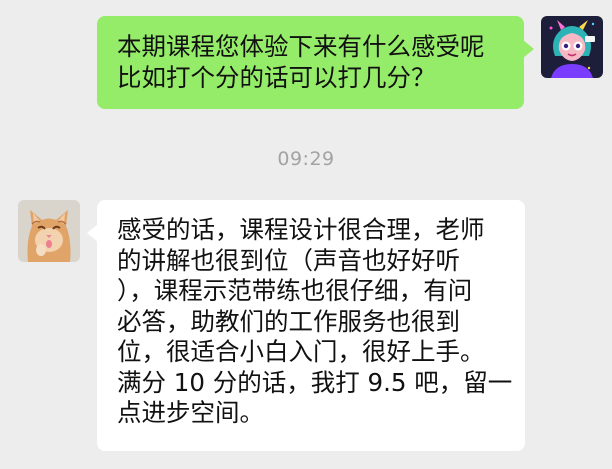  What do you see at coordinates (315, 382) in the screenshot?
I see `received-message-line: 满分 10 分的话，我打 9.5 吧，留一` at bounding box center [315, 382].